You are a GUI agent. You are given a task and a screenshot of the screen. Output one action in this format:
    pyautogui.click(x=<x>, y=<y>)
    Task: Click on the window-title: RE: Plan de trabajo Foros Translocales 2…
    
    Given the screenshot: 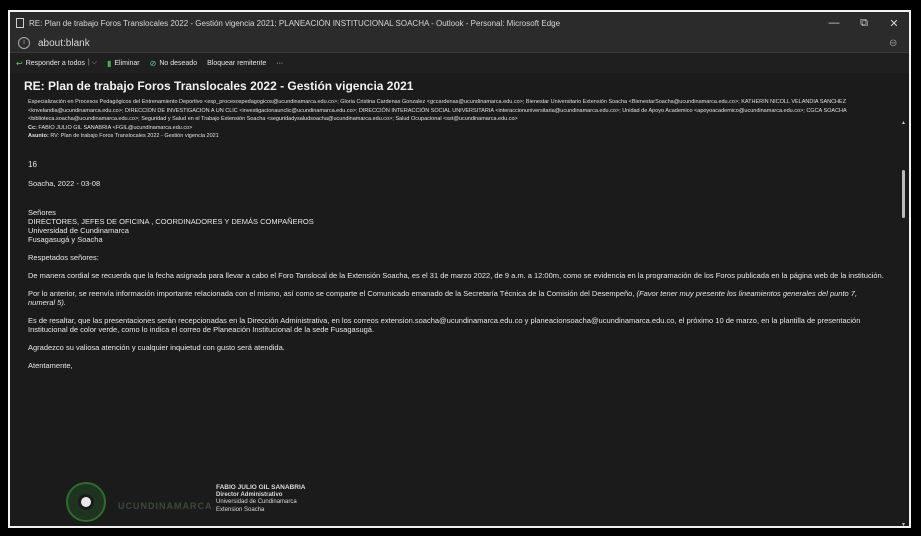 What is the action you would take?
    pyautogui.click(x=295, y=23)
    